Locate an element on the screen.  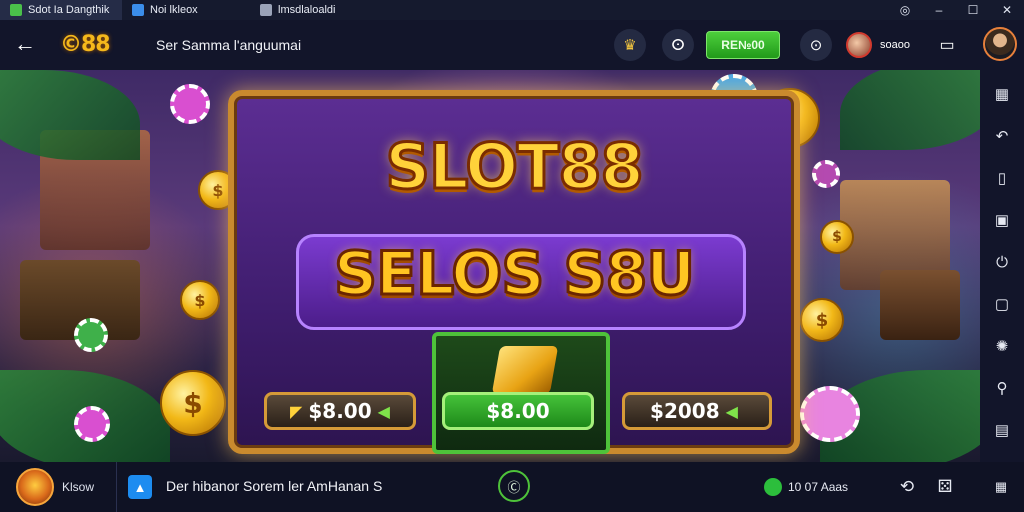
brand-logo: ©88 is located at coordinates (85, 44).